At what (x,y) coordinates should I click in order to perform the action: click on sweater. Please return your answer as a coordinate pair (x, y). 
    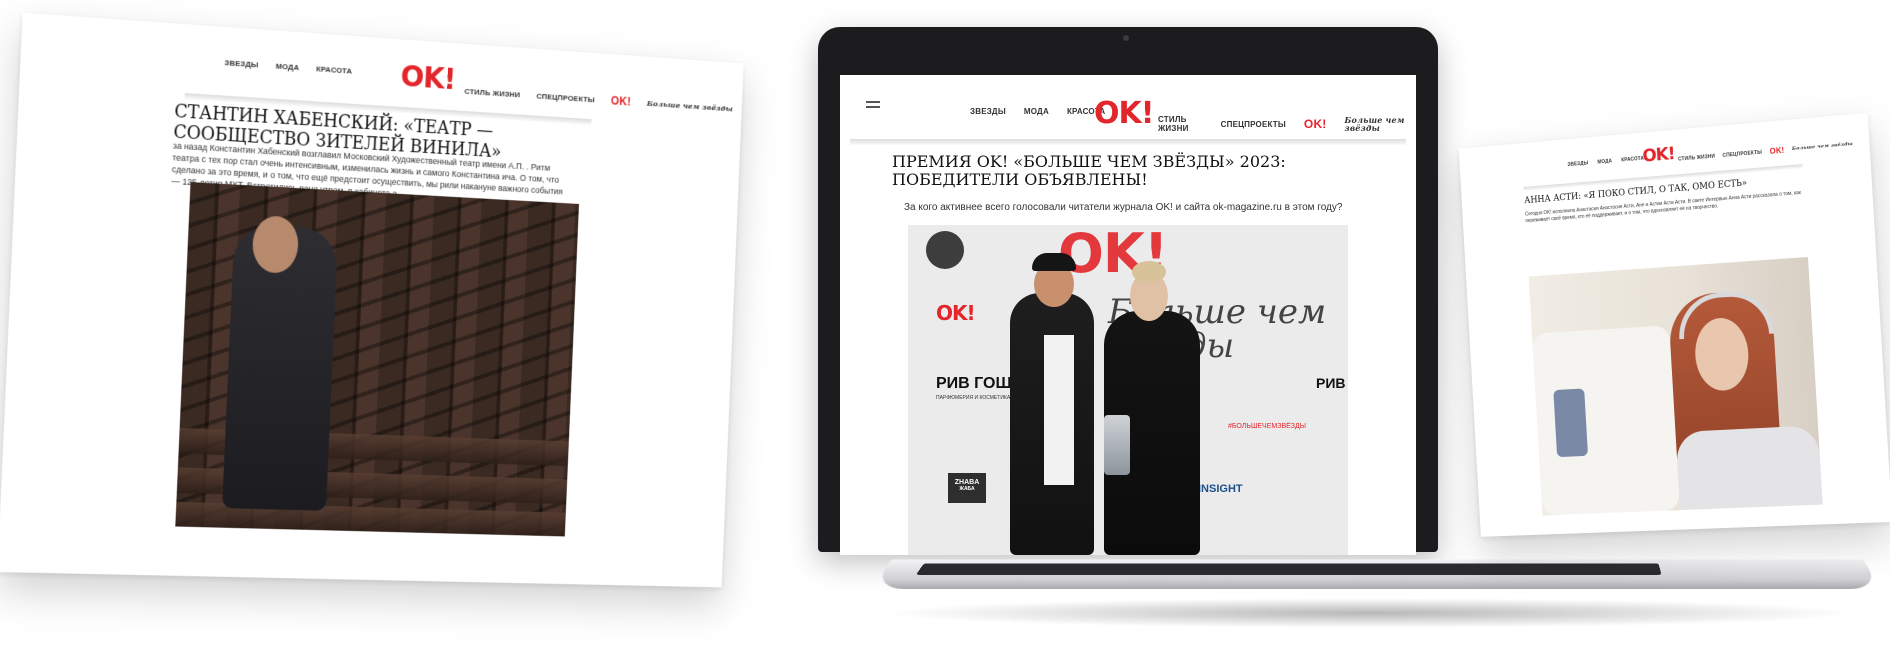
    Looking at the image, I should click on (1749, 468).